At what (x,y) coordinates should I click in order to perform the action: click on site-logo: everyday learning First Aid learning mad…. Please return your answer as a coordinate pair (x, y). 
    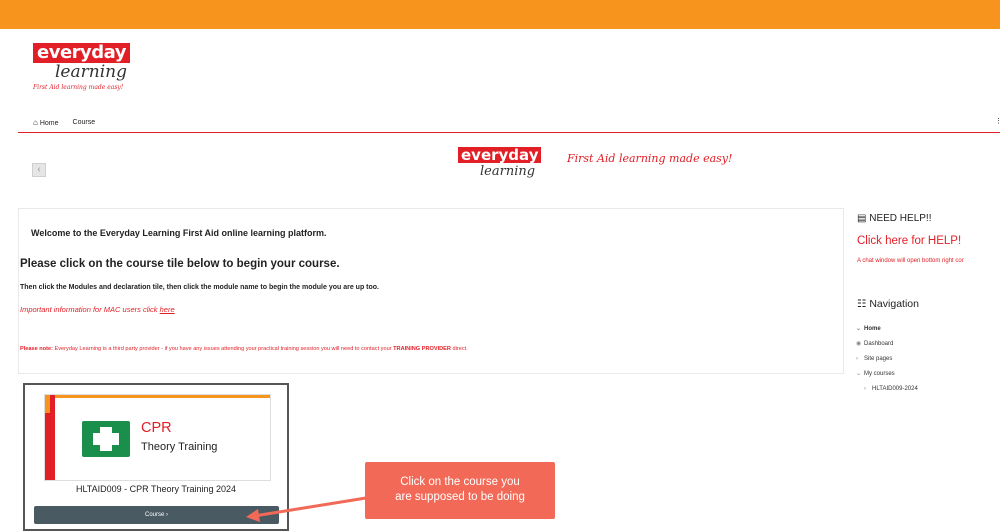
    Looking at the image, I should click on (88, 73).